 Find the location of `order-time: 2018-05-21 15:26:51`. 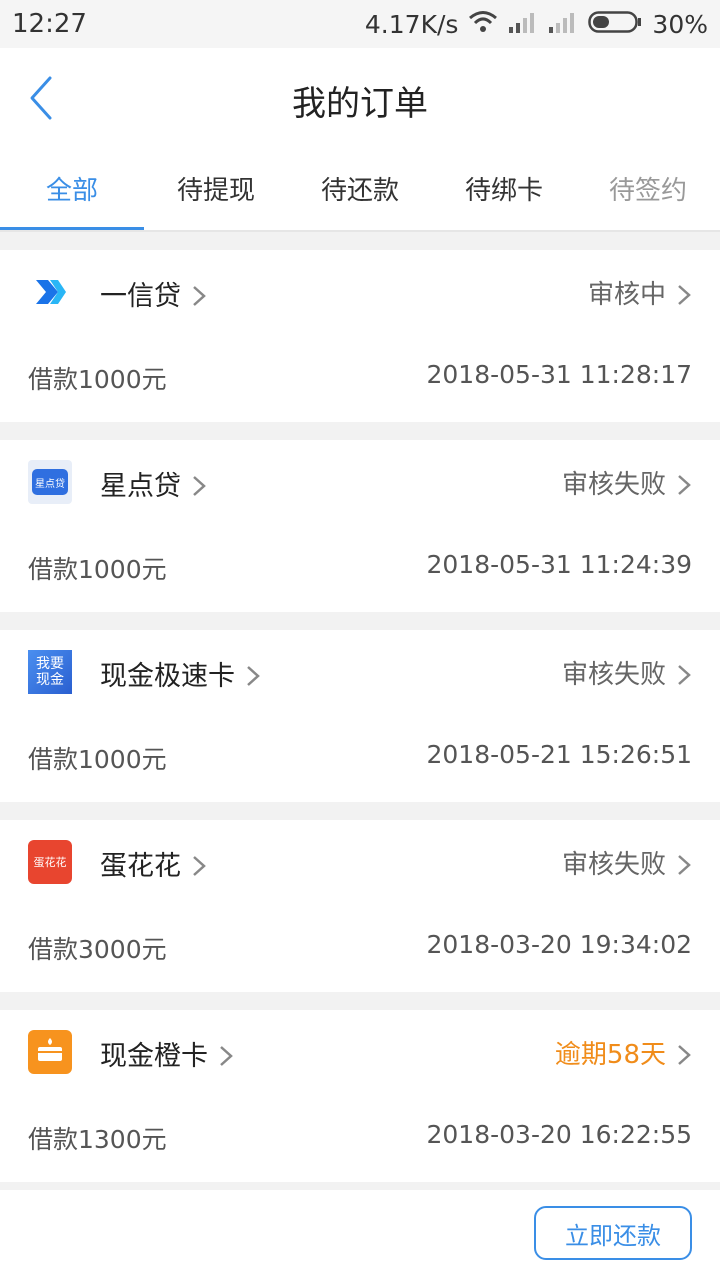

order-time: 2018-05-21 15:26:51 is located at coordinates (559, 754).